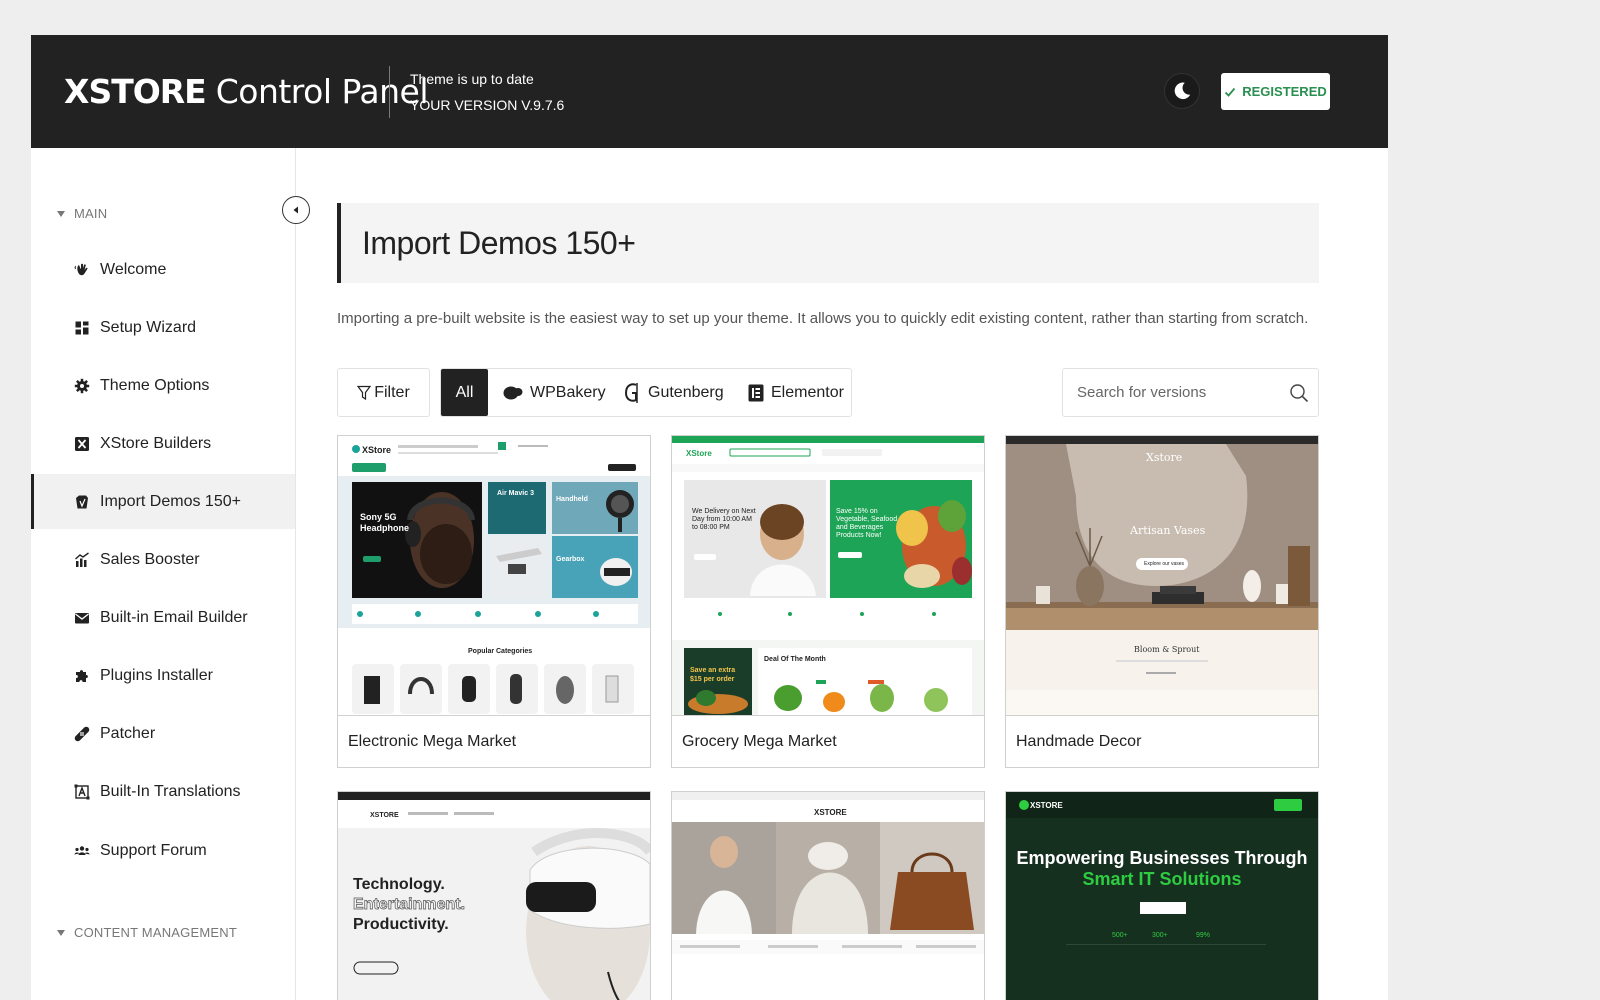 The width and height of the screenshot is (1600, 1000). Describe the element at coordinates (500, 651) in the screenshot. I see `preview-section-title: Popular Categories` at that location.